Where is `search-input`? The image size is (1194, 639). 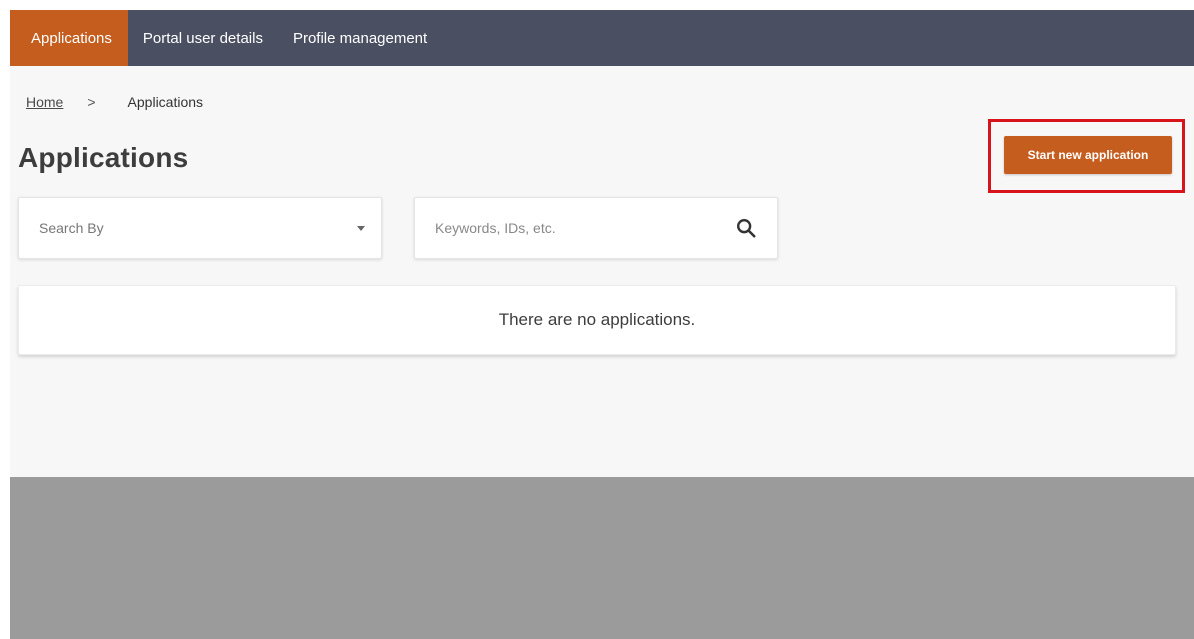
search-input is located at coordinates (585, 228).